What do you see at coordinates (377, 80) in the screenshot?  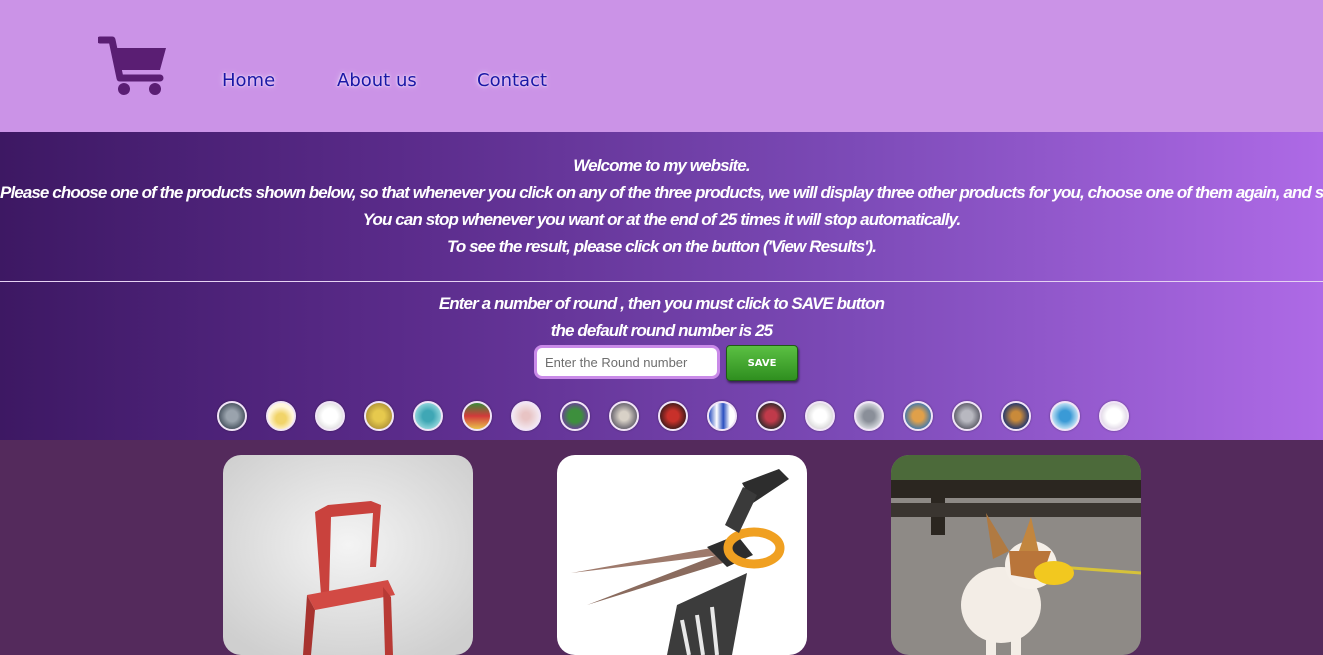 I see `nav-about-link: About us` at bounding box center [377, 80].